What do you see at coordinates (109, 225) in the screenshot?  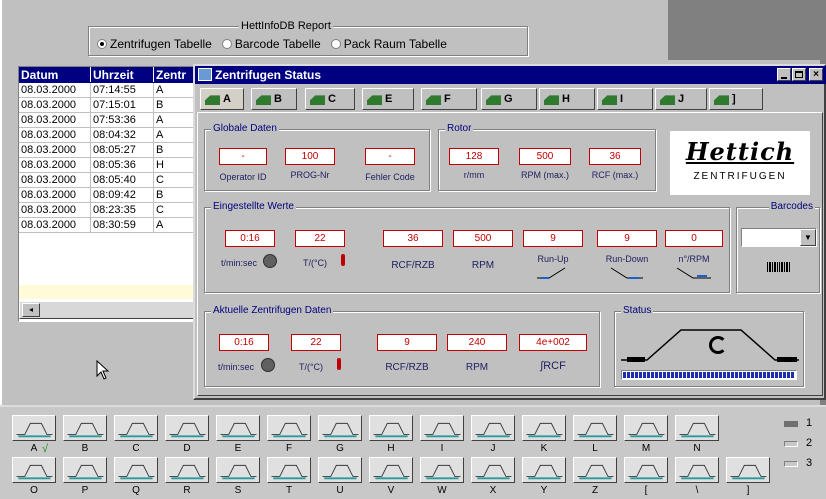 I see `table-row: 08.03.2000 08:30:59 A` at bounding box center [109, 225].